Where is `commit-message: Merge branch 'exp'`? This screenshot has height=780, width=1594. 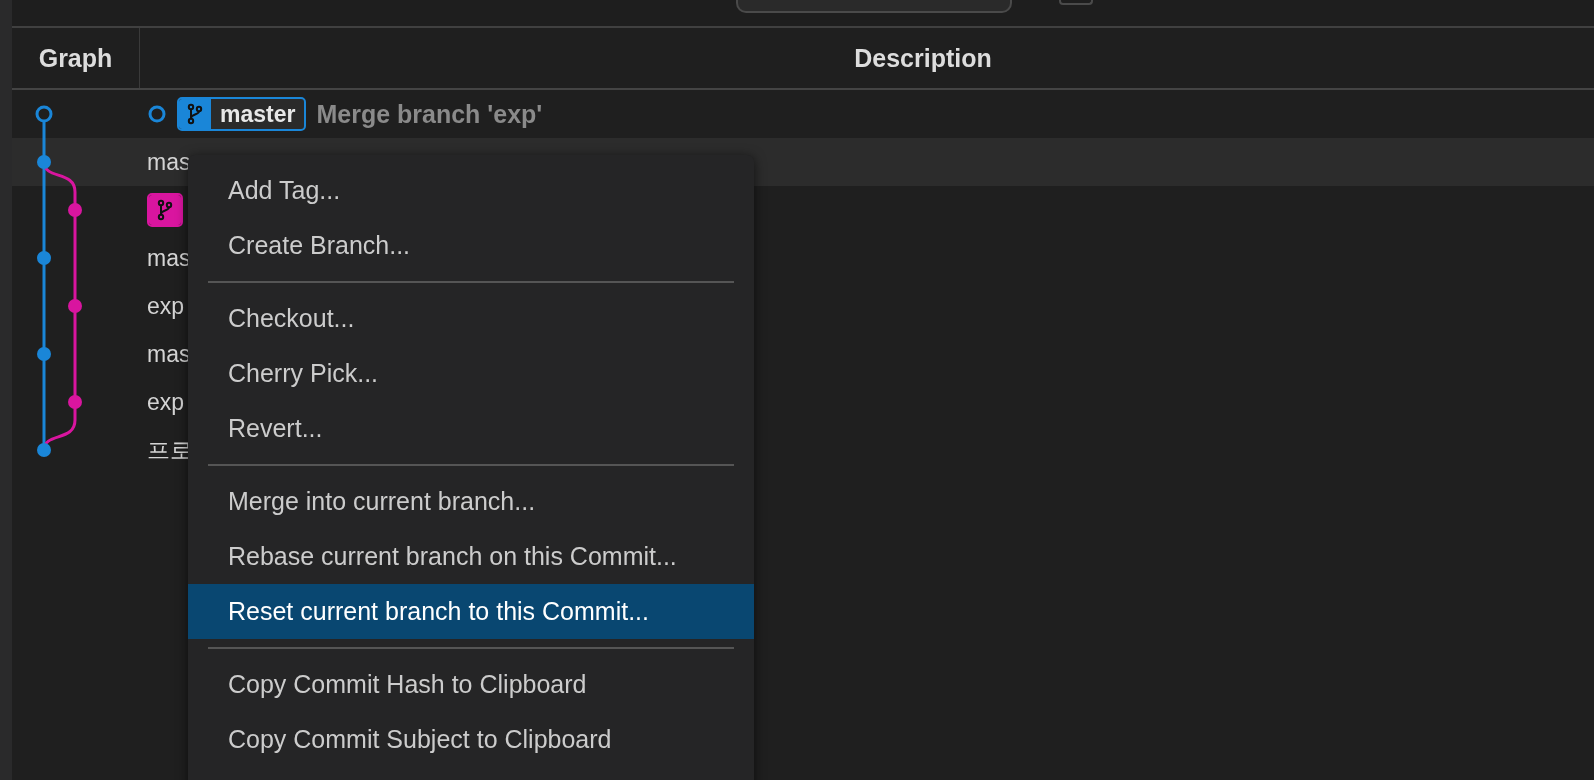 commit-message: Merge branch 'exp' is located at coordinates (429, 114).